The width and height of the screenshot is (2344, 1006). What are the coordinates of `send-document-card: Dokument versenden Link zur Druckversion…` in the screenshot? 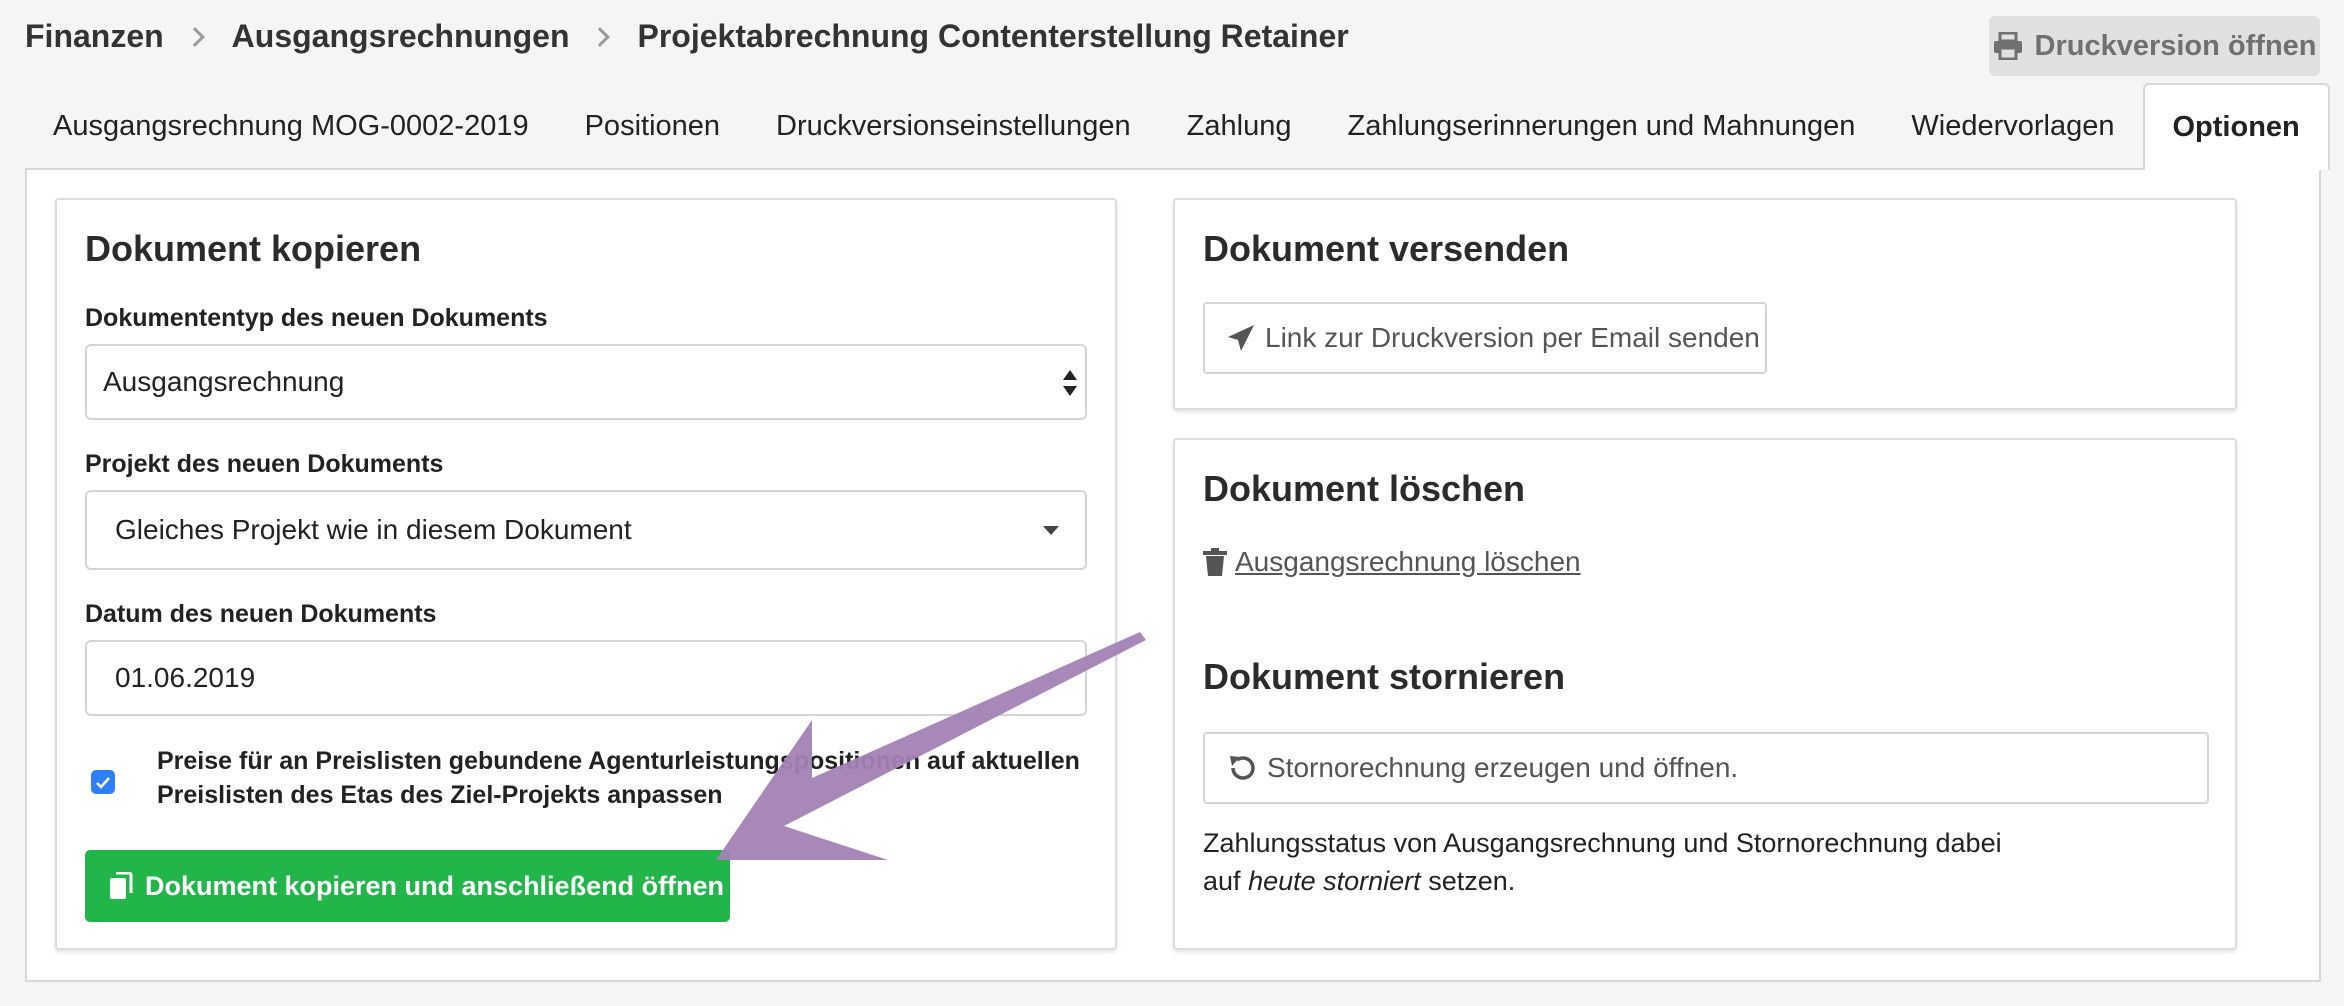 It's located at (1705, 304).